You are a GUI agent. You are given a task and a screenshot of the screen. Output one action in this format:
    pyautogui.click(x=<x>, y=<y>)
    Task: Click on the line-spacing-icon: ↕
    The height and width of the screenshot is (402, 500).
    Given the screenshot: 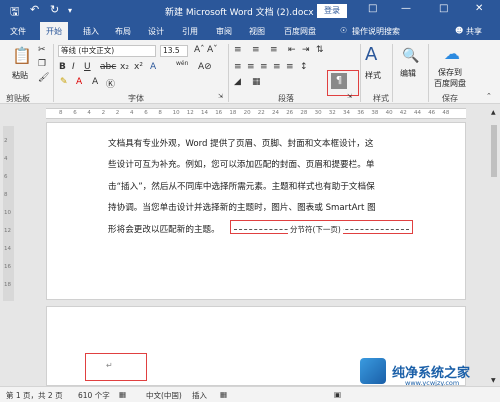 What is the action you would take?
    pyautogui.click(x=304, y=67)
    